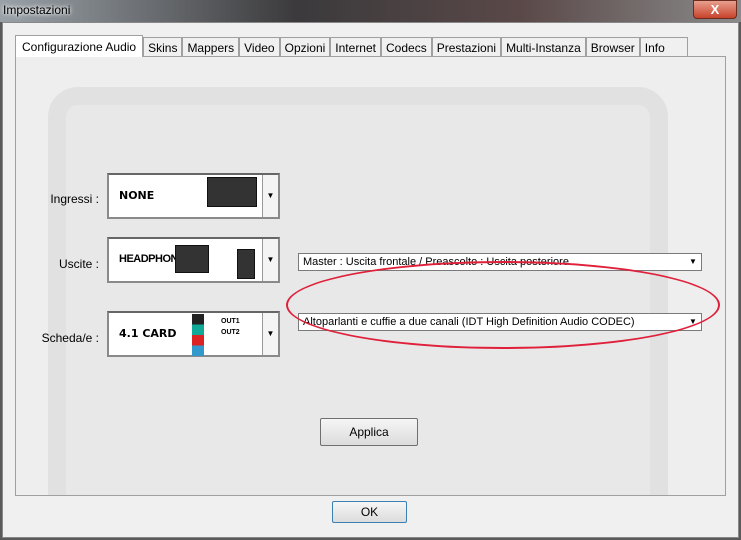  What do you see at coordinates (211, 46) in the screenshot?
I see `tab-mappers: Mappers` at bounding box center [211, 46].